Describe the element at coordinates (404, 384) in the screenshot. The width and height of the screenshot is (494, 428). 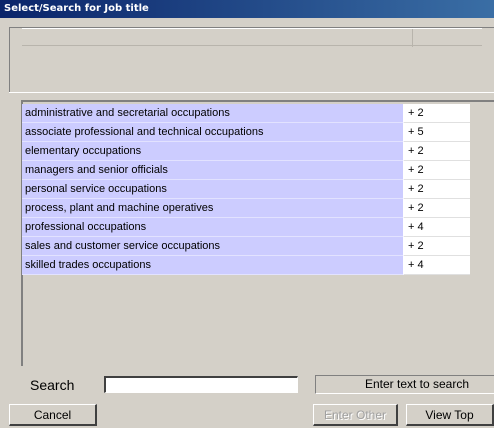
I see `search-hint: Enter text to search` at that location.